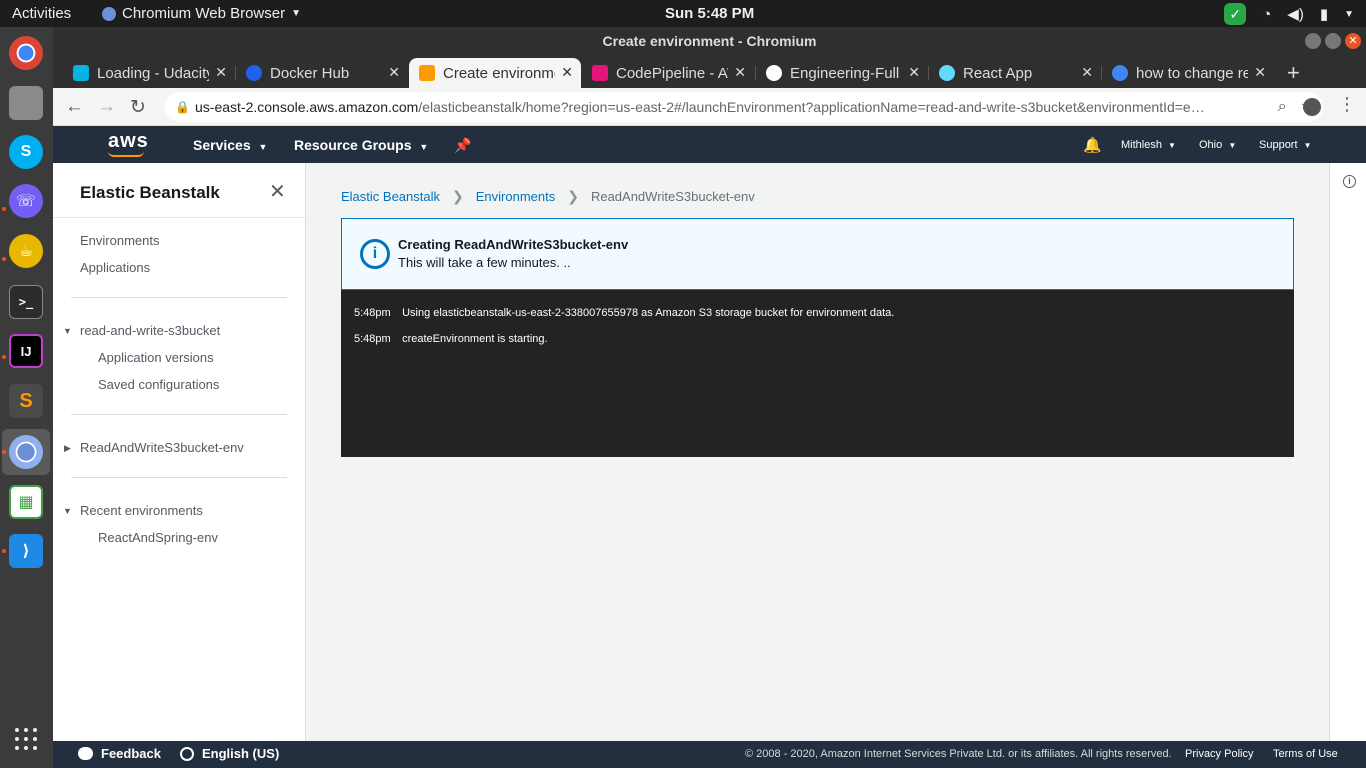  I want to click on system-tray: ✓ ◔ ◀) ▮ ▼, so click(1289, 14).